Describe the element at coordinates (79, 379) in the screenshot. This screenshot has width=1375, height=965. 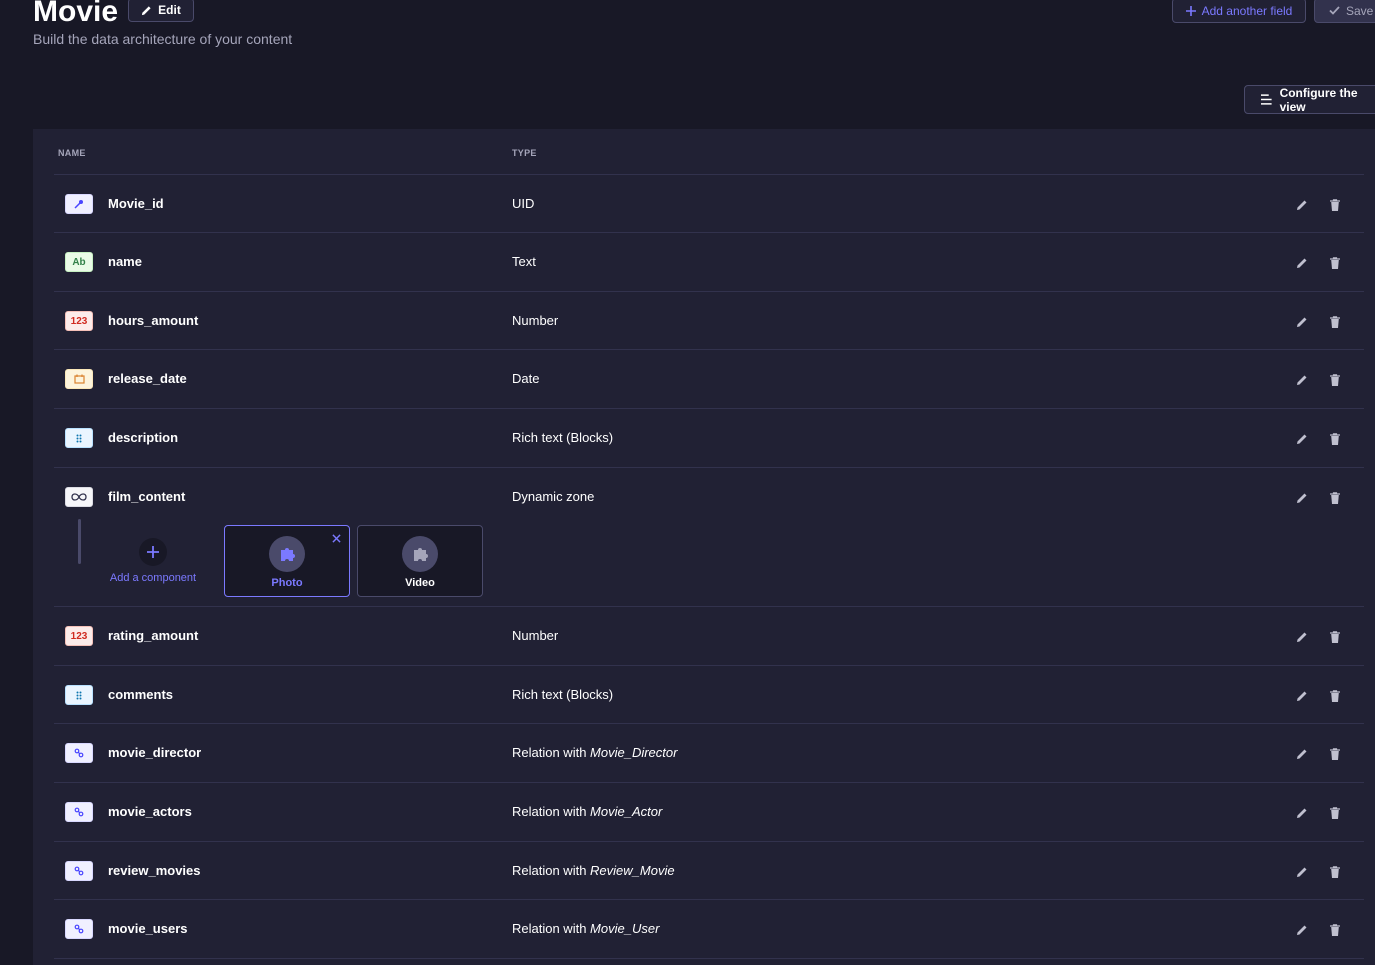
I see `date-icon` at that location.